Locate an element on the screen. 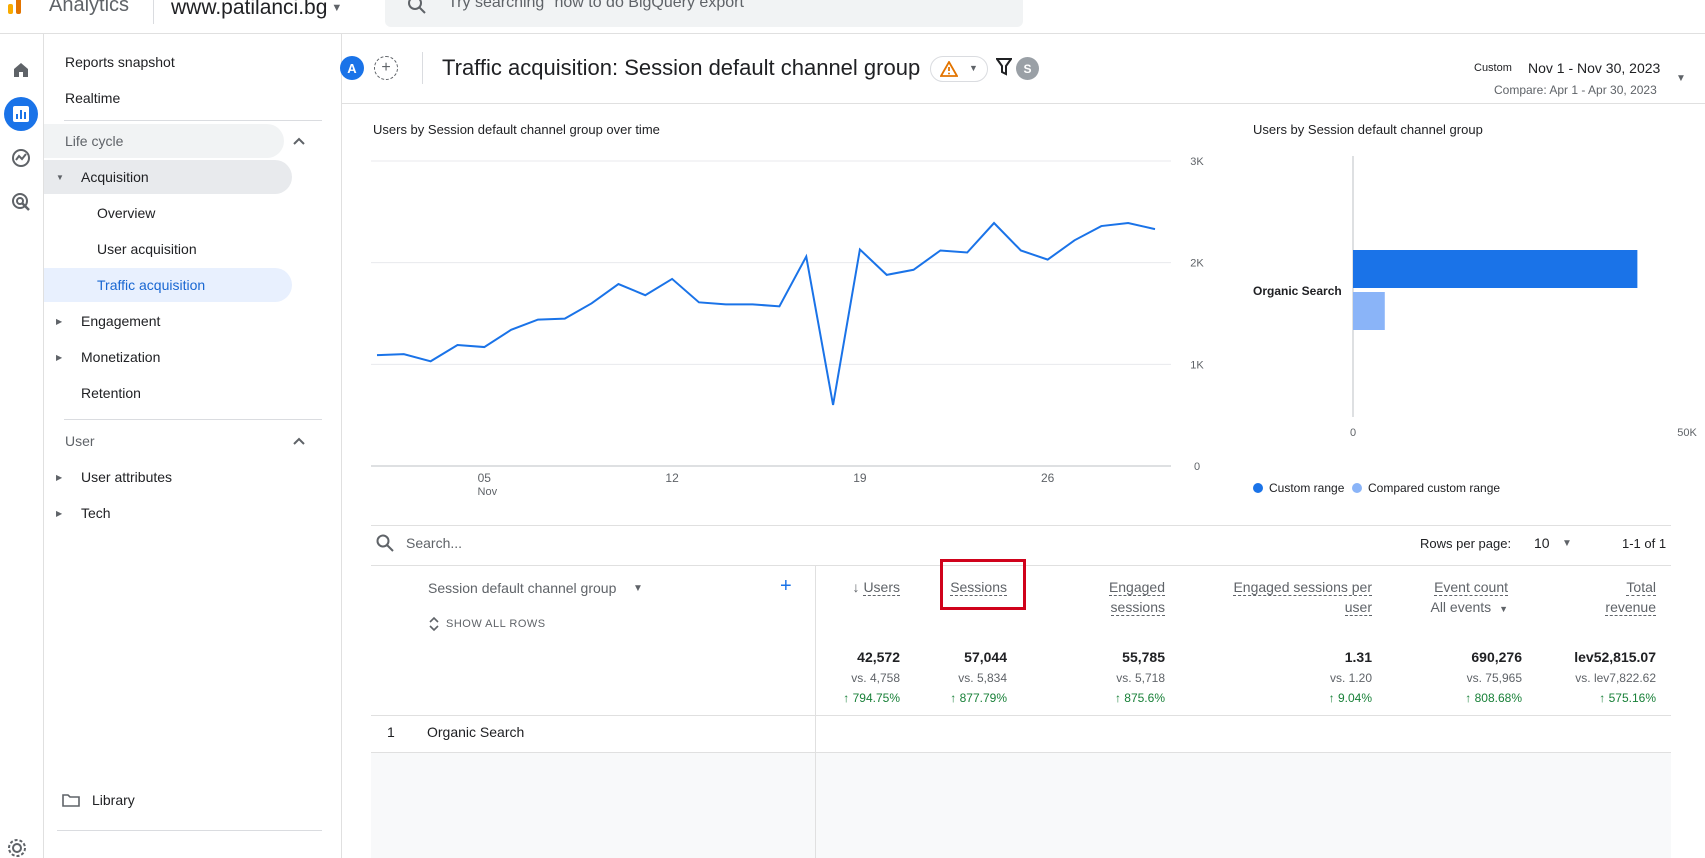 The width and height of the screenshot is (1705, 858). reports-icon is located at coordinates (21, 114).